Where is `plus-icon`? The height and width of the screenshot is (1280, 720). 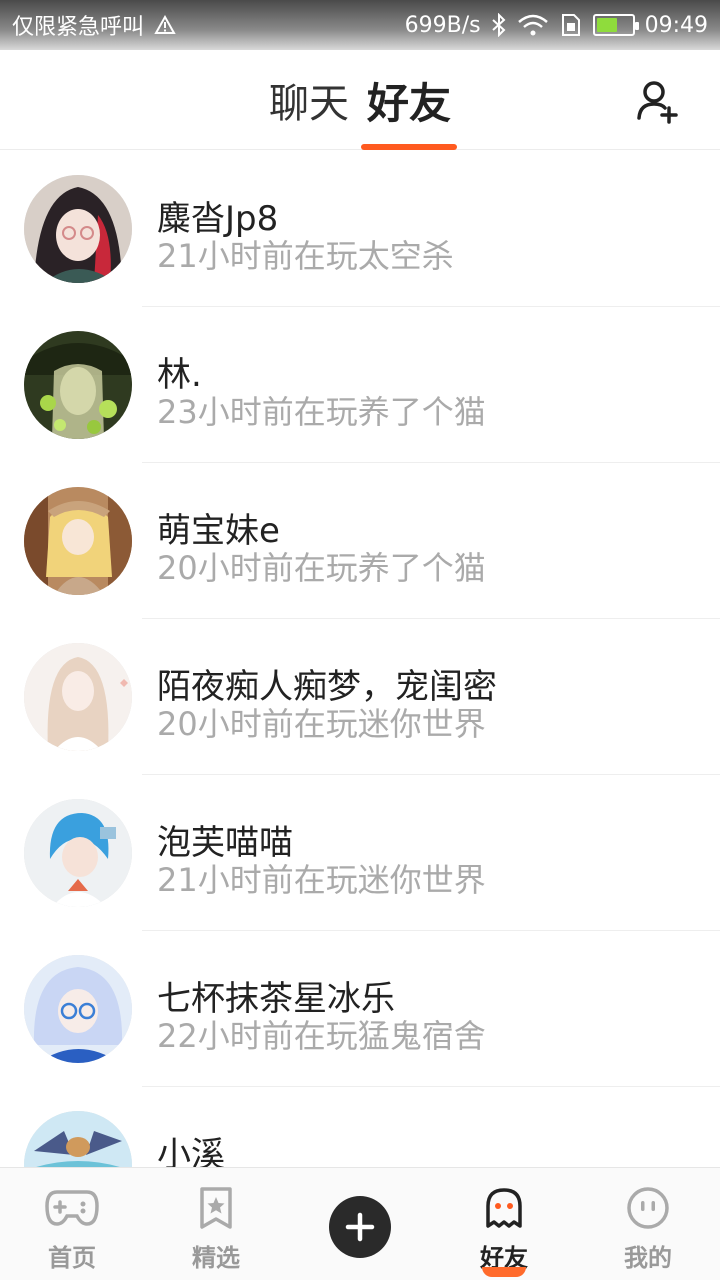
plus-icon is located at coordinates (360, 1227).